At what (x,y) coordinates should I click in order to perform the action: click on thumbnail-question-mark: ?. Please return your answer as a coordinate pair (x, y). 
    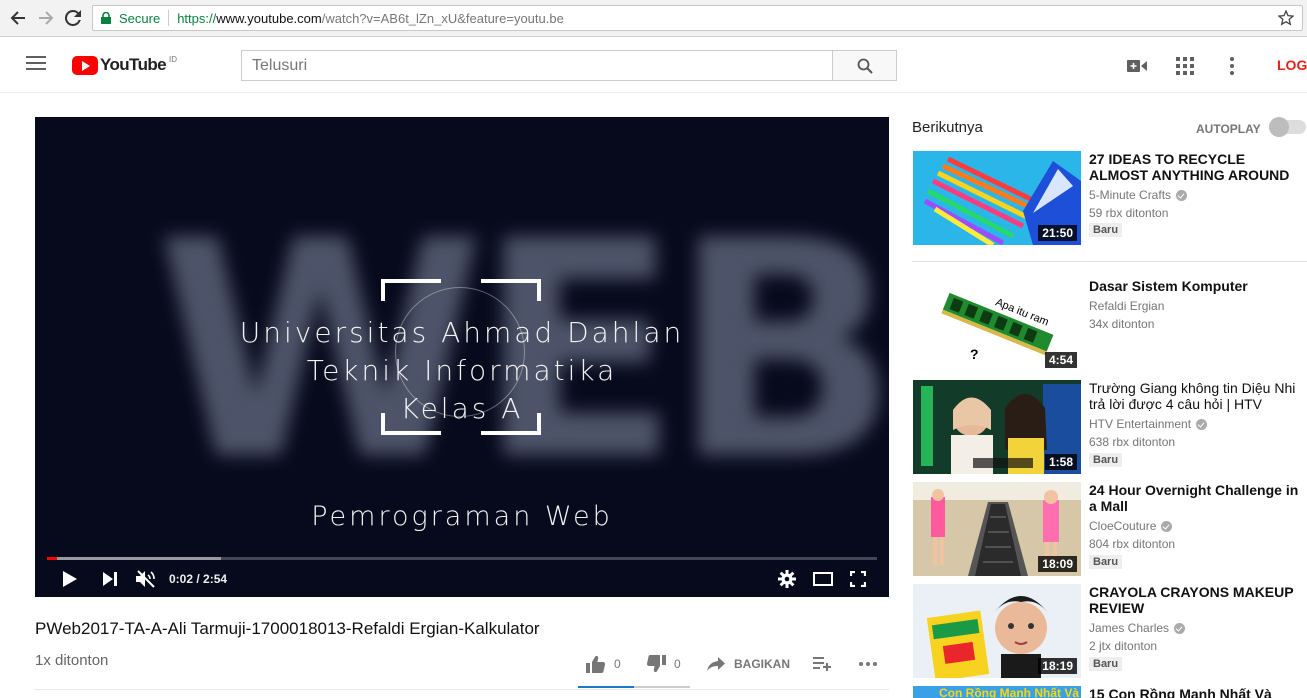
    Looking at the image, I should click on (974, 354).